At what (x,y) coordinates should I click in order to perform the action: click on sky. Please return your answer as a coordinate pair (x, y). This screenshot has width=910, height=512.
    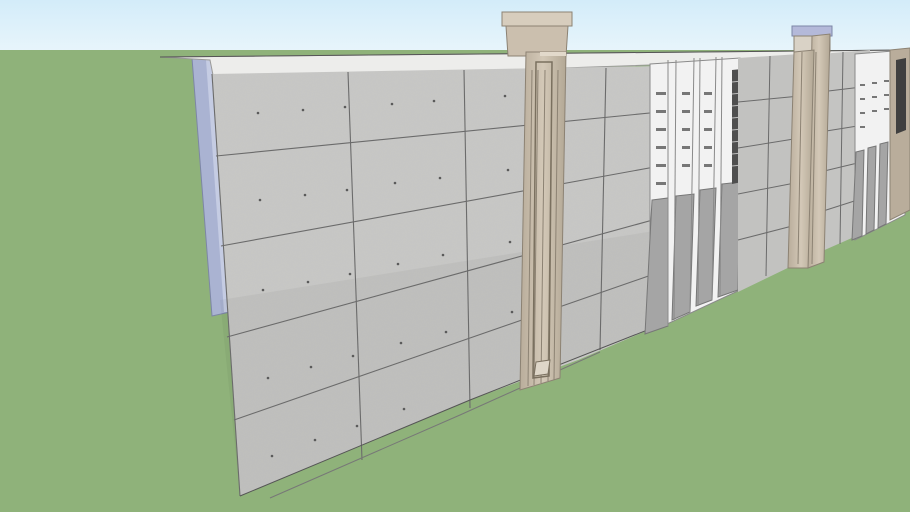
    Looking at the image, I should click on (455, 26).